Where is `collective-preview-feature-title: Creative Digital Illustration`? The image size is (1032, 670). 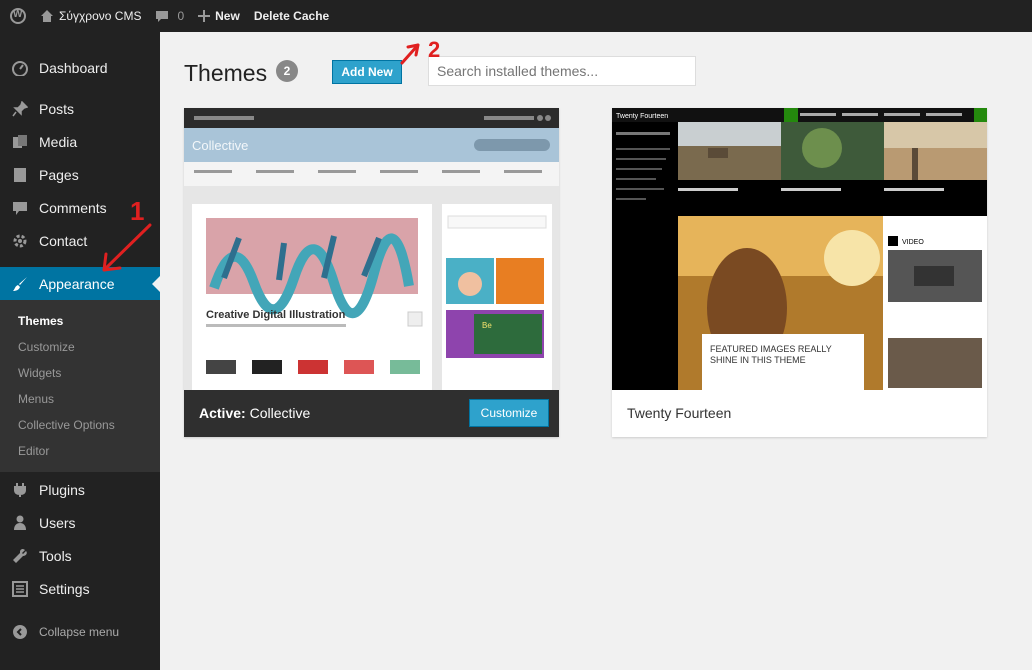 collective-preview-feature-title: Creative Digital Illustration is located at coordinates (276, 315).